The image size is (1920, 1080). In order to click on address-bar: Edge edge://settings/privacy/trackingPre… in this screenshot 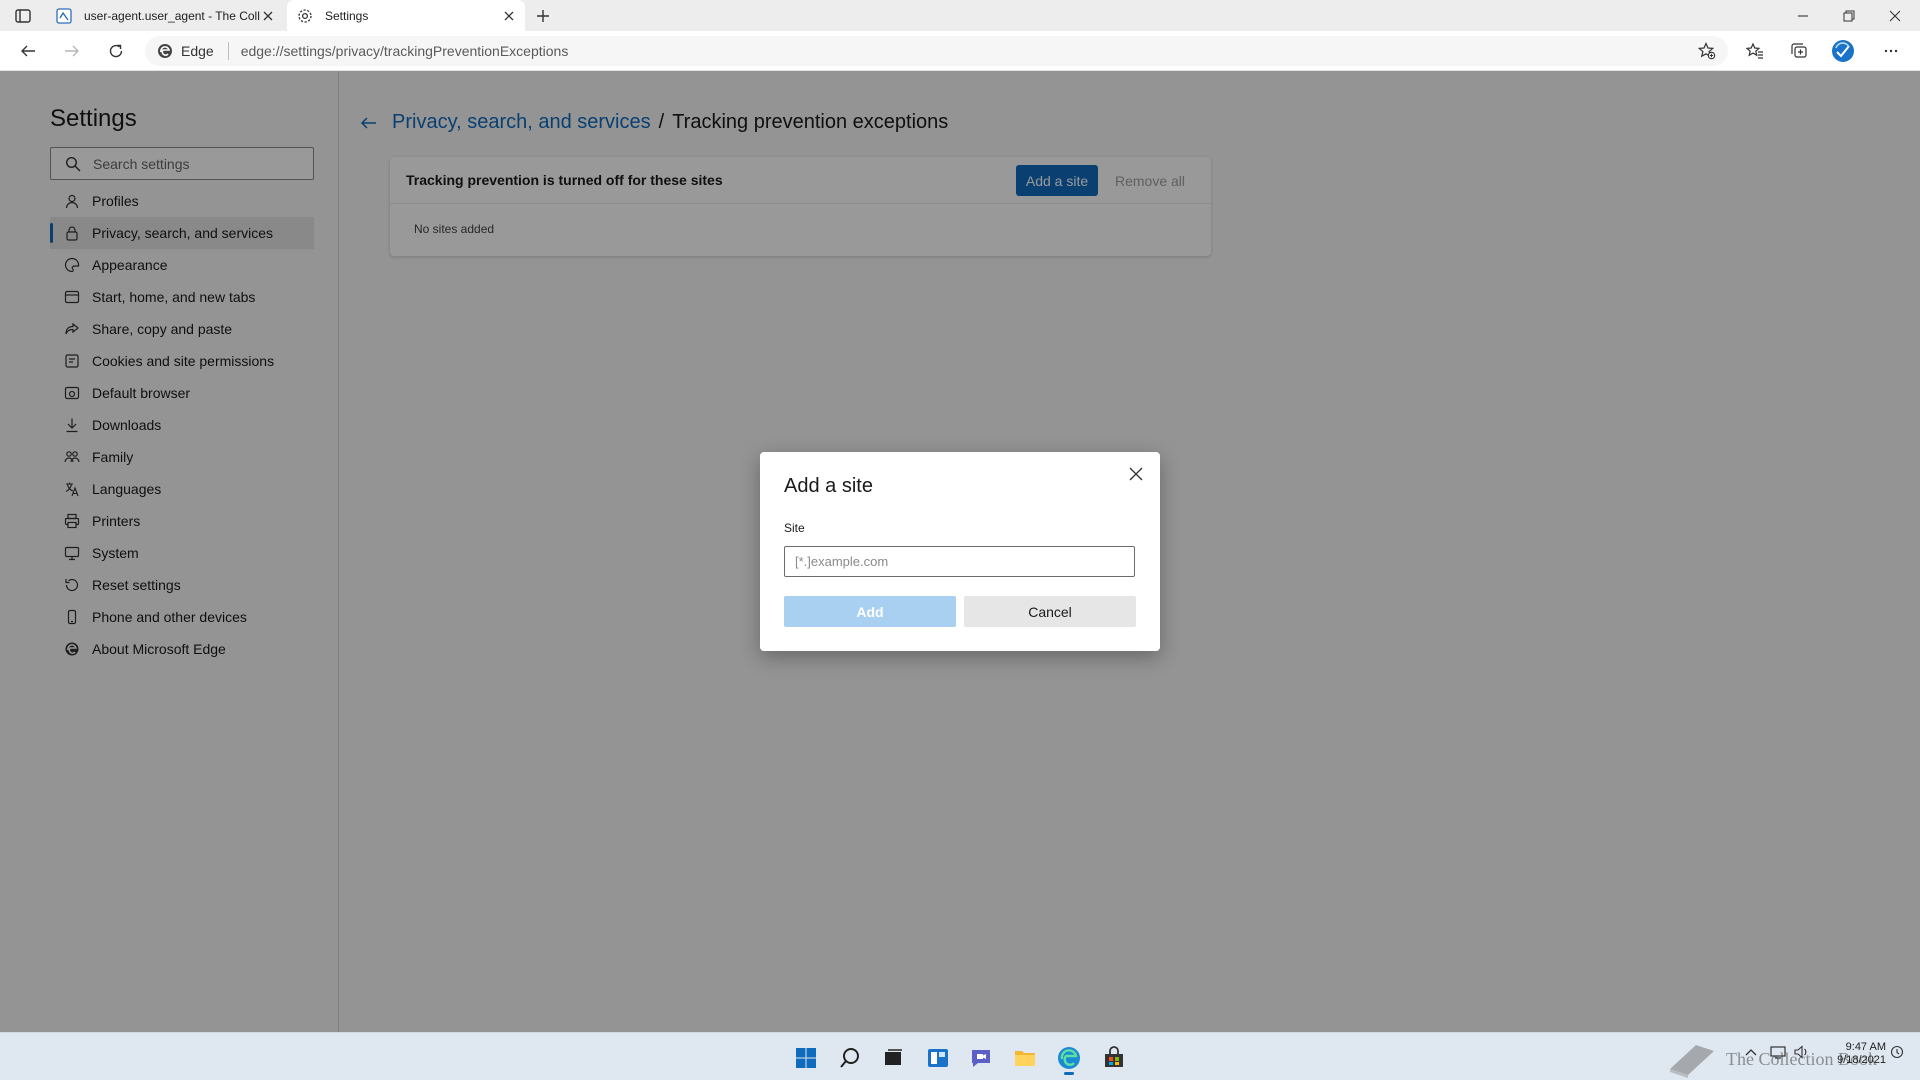, I will do `click(936, 51)`.